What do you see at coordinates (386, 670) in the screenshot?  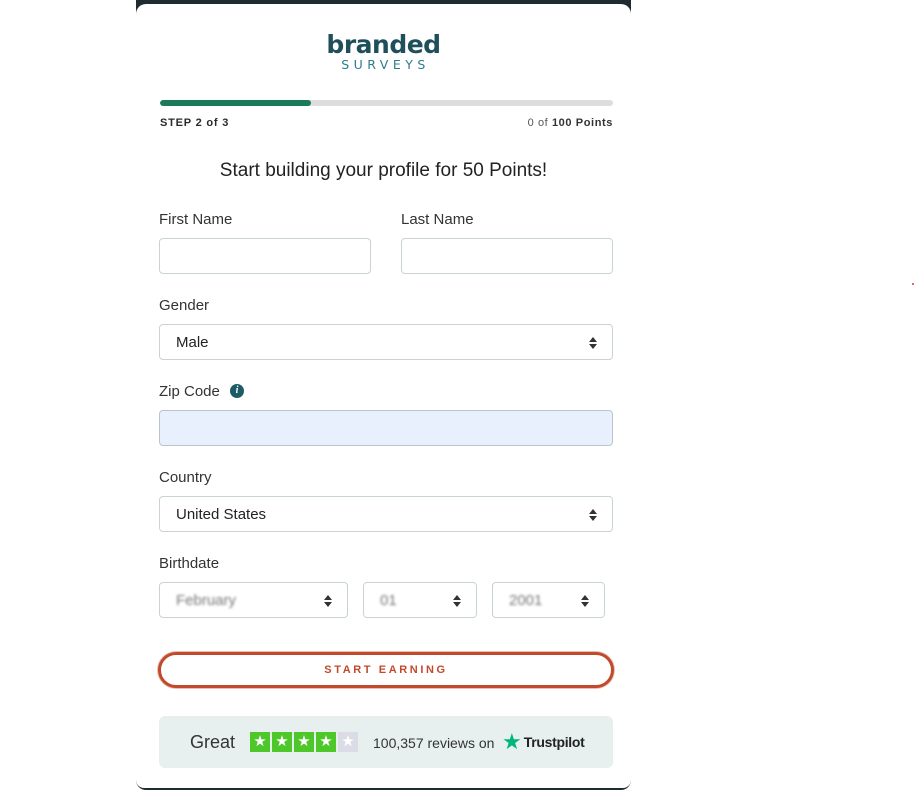 I see `start-earning-button: START EARNING` at bounding box center [386, 670].